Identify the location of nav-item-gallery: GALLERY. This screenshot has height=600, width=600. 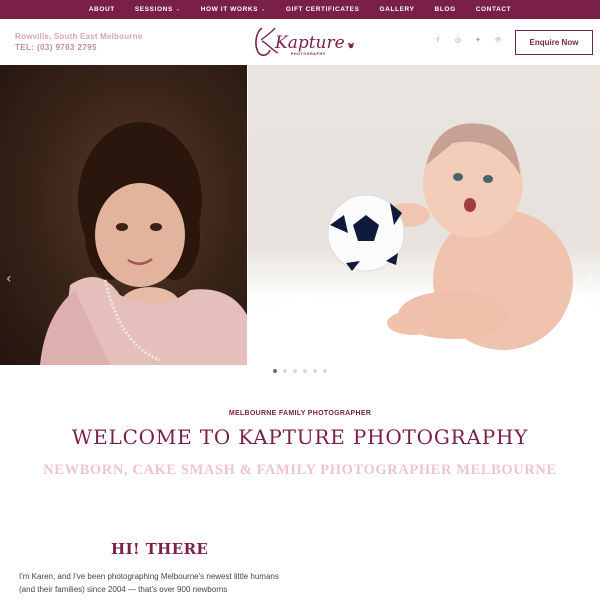
(397, 9).